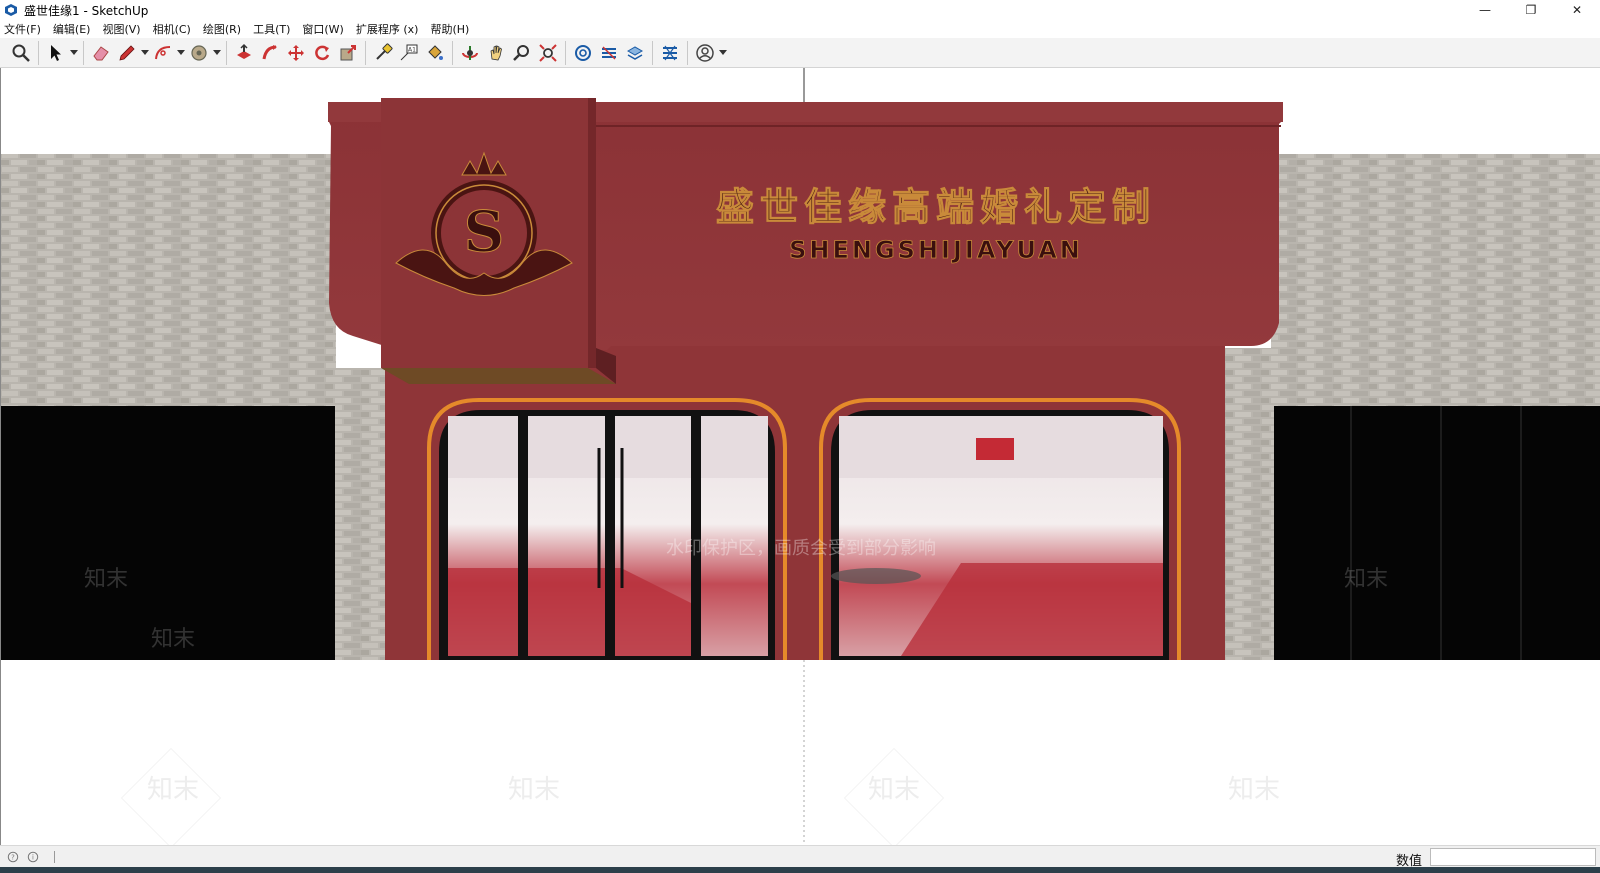 The image size is (1600, 873). I want to click on window-title: 盛世佳缘1 - SketchUp, so click(86, 10).